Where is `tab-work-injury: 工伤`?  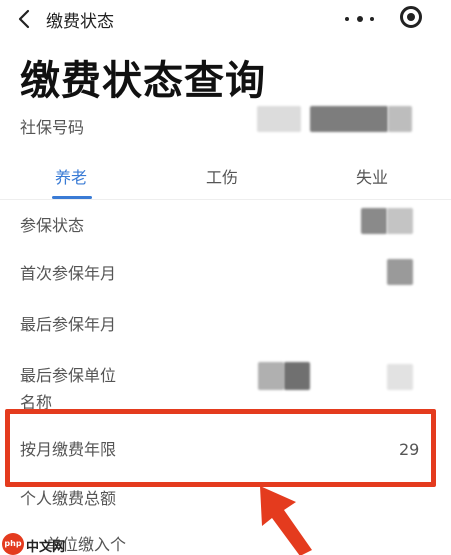 tab-work-injury: 工伤 is located at coordinates (222, 176).